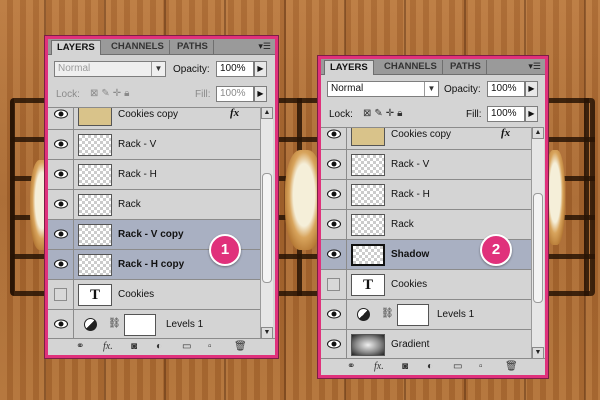 The image size is (600, 400). I want to click on layer-row: Gradient, so click(426, 344).